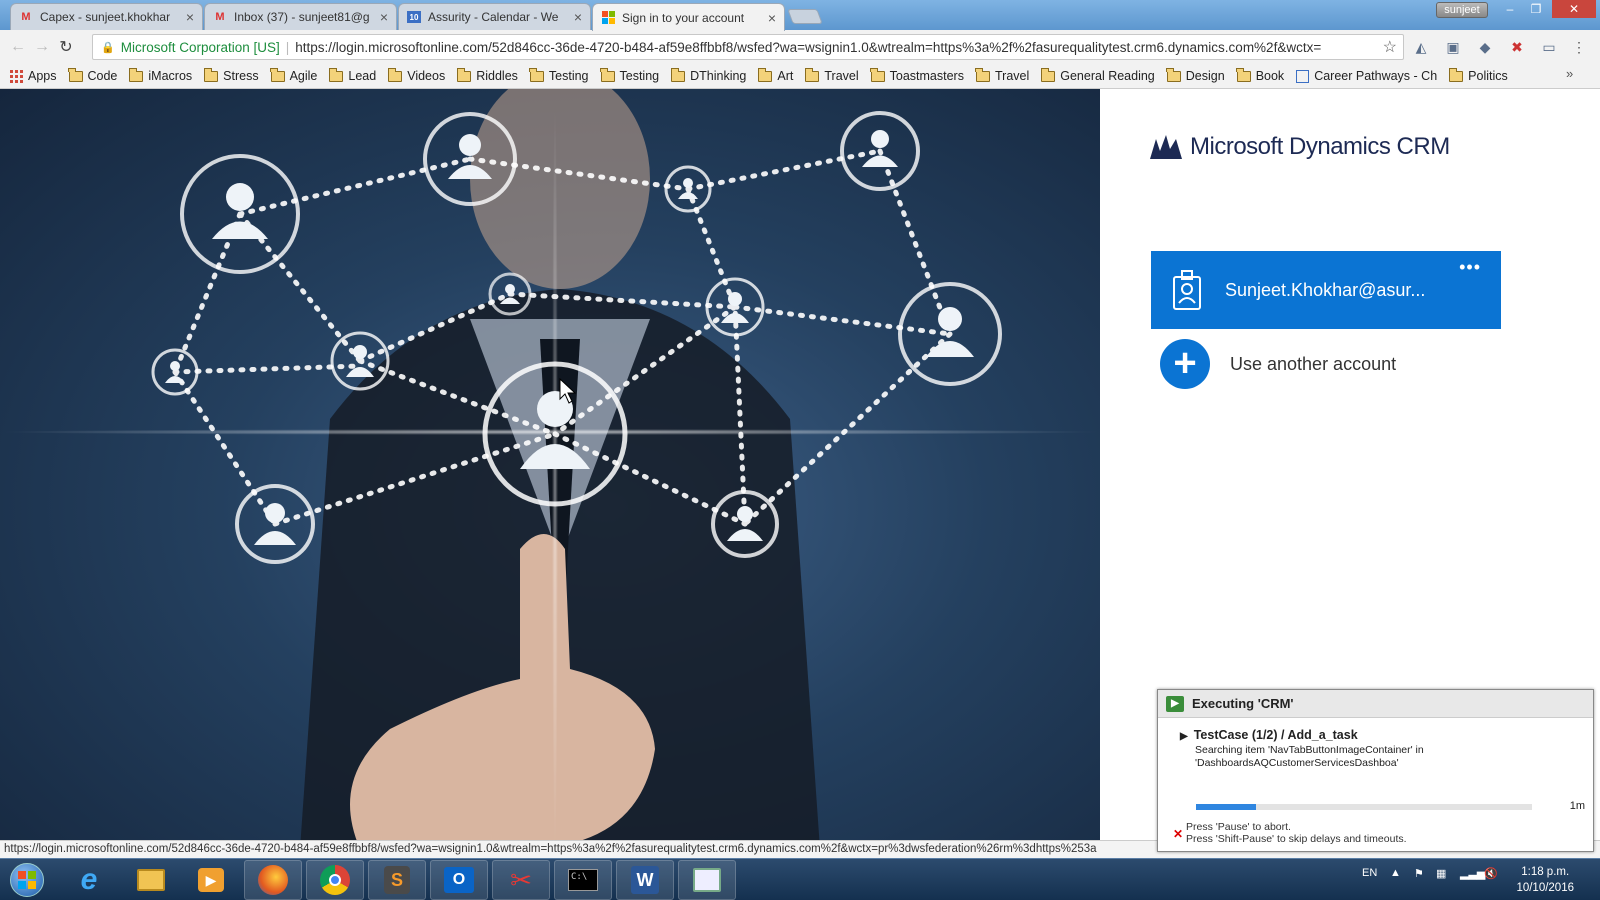  What do you see at coordinates (231, 75) in the screenshot?
I see `bookmark-folder: Stress` at bounding box center [231, 75].